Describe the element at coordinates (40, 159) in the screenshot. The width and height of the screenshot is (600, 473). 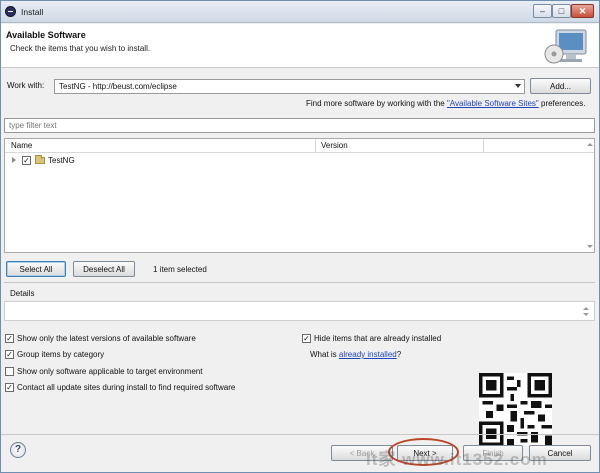
I see `folder-icon` at that location.